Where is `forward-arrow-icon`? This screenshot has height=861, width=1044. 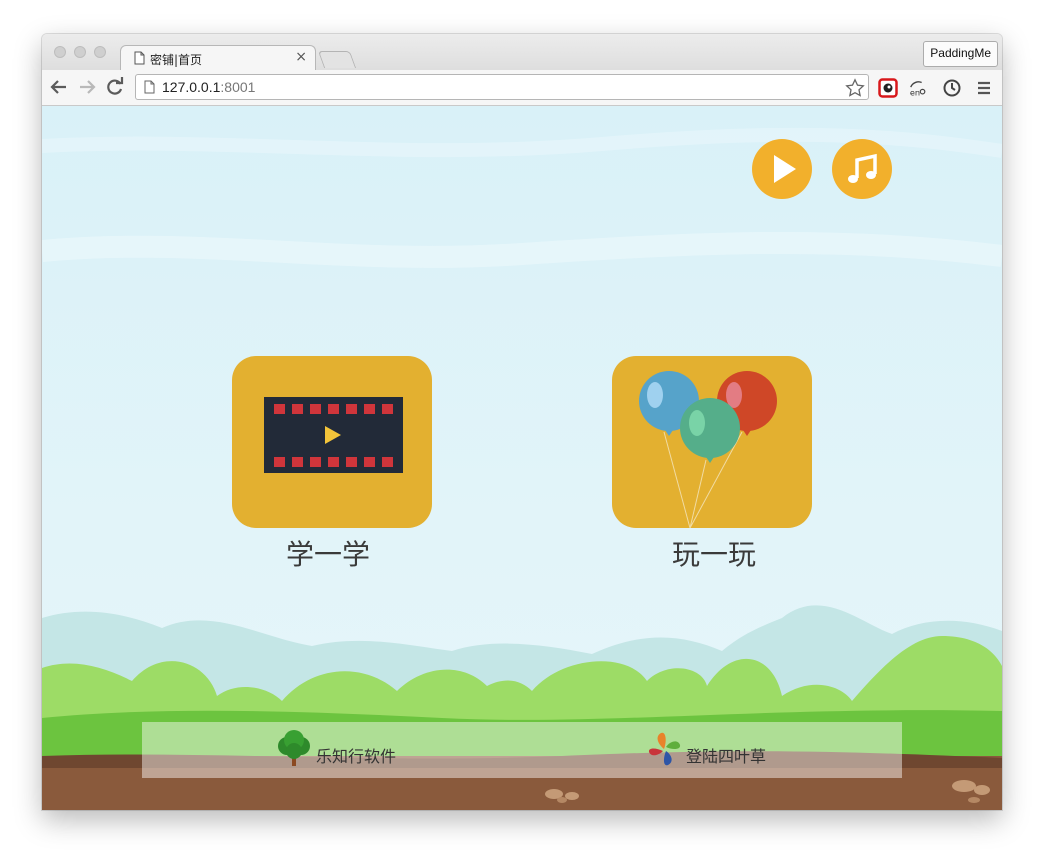 forward-arrow-icon is located at coordinates (88, 87).